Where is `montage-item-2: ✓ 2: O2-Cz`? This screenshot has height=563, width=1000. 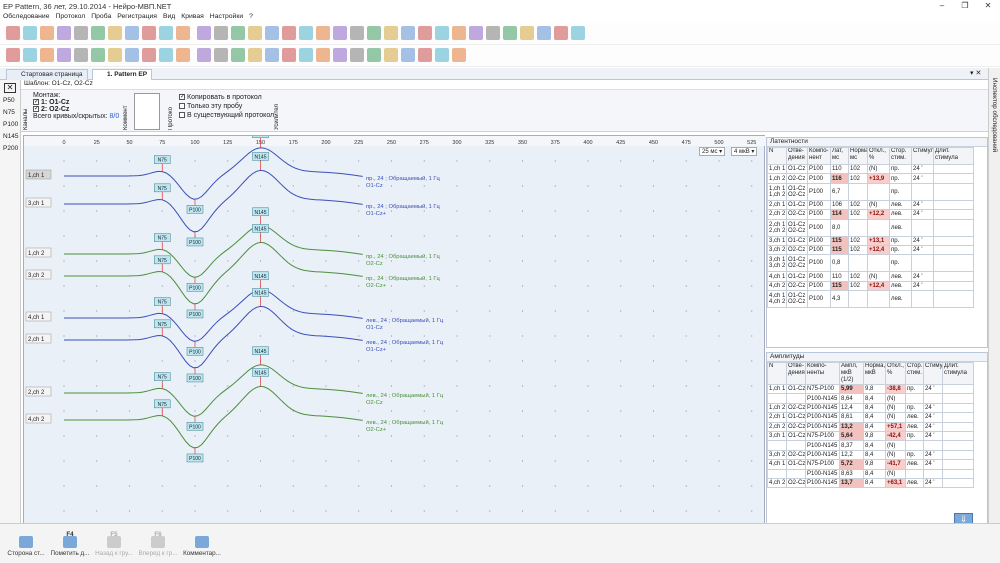
montage-item-2: ✓ 2: O2-Cz is located at coordinates (76, 109).